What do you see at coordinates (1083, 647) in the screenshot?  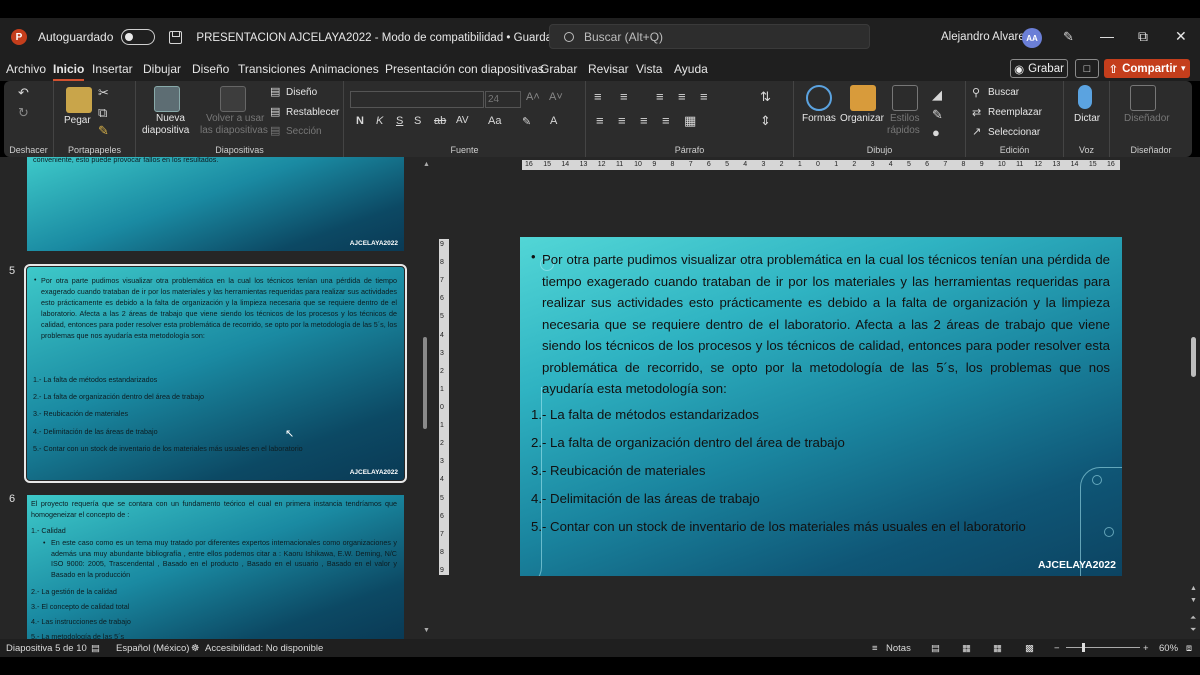 I see `zoom-slider-thumb` at bounding box center [1083, 647].